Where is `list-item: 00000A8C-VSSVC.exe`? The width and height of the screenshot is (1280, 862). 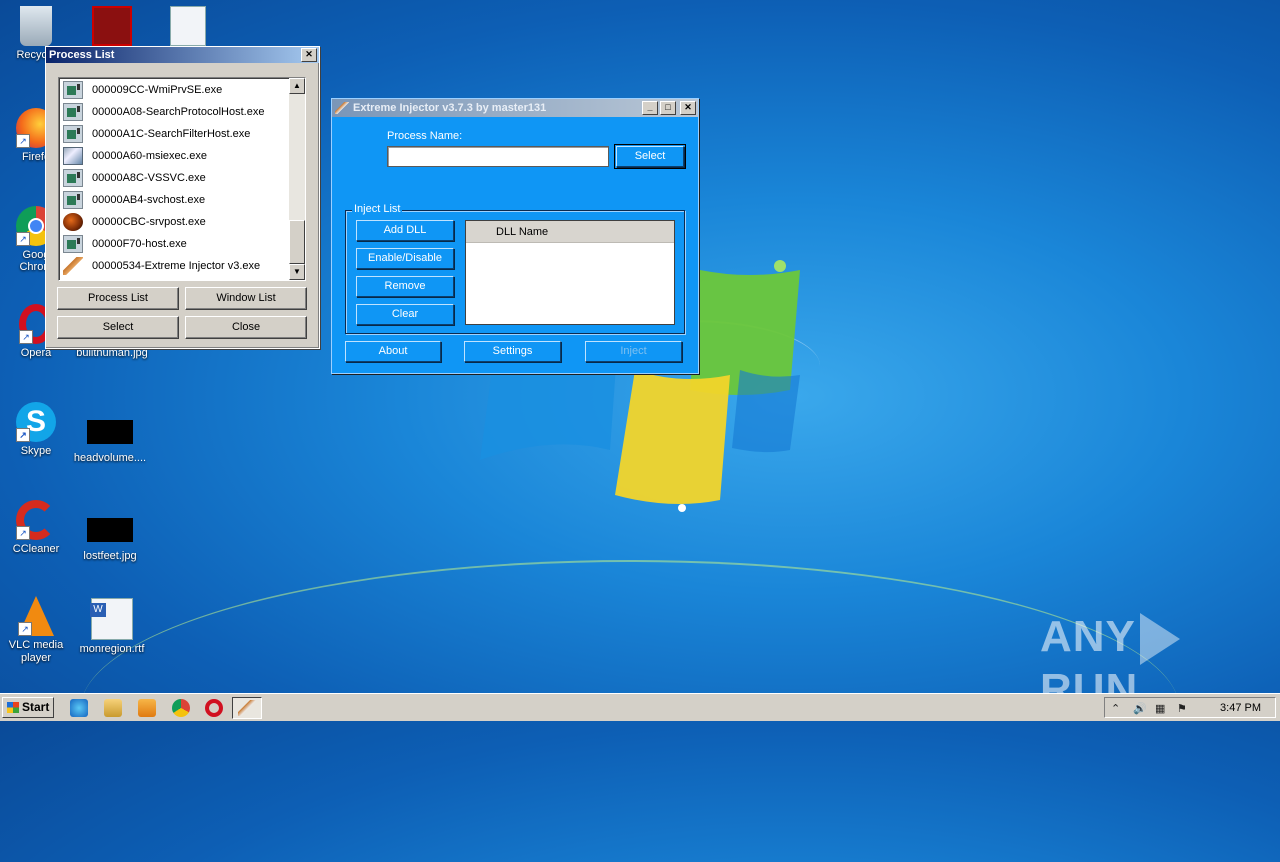
list-item: 00000A8C-VSSVC.exe is located at coordinates (175, 178).